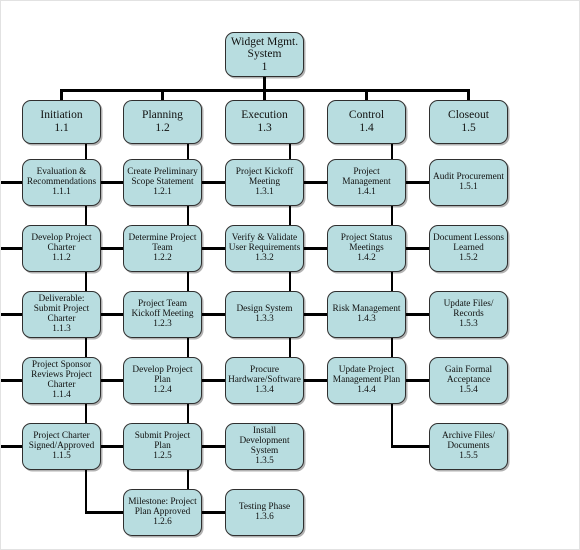 This screenshot has height=550, width=580. I want to click on phase-node-2: Planning 1.2, so click(162, 122).